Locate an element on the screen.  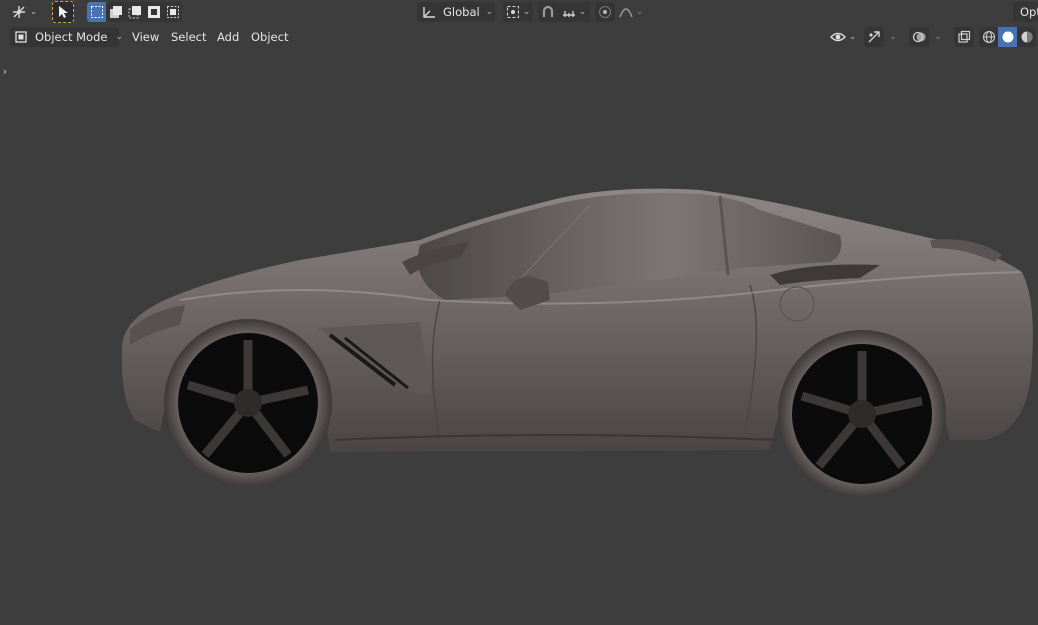
mode-dropdown: Object Mode ⌄ is located at coordinates (66, 37).